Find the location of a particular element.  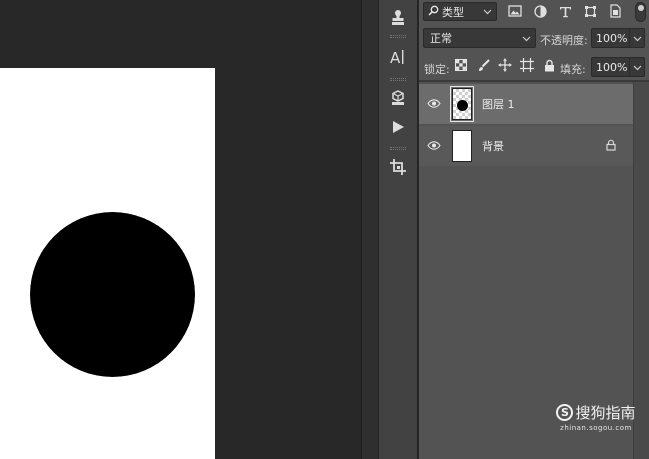

layer-name: 图层 1 is located at coordinates (498, 104).